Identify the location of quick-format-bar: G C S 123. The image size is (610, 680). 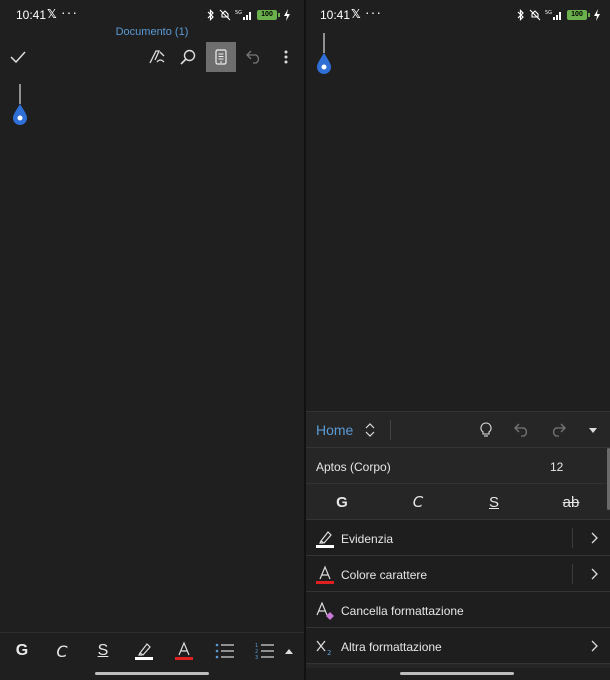
(152, 650).